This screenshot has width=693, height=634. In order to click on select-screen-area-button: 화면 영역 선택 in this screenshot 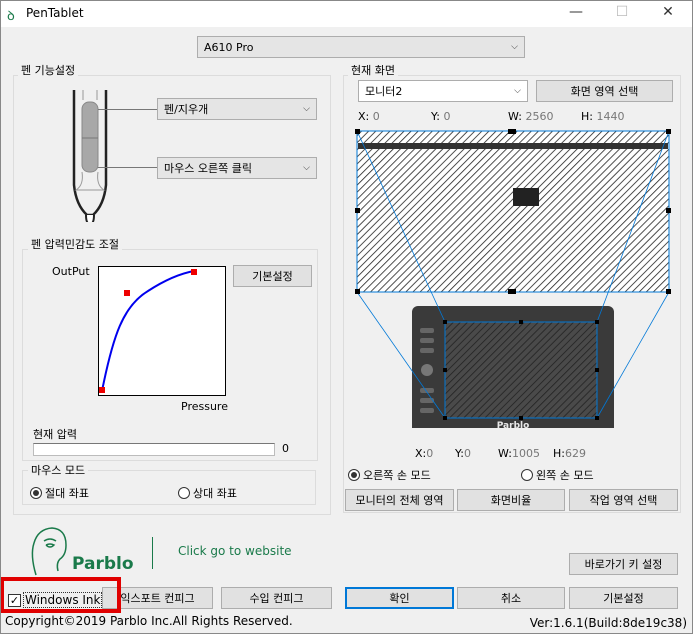, I will do `click(604, 91)`.